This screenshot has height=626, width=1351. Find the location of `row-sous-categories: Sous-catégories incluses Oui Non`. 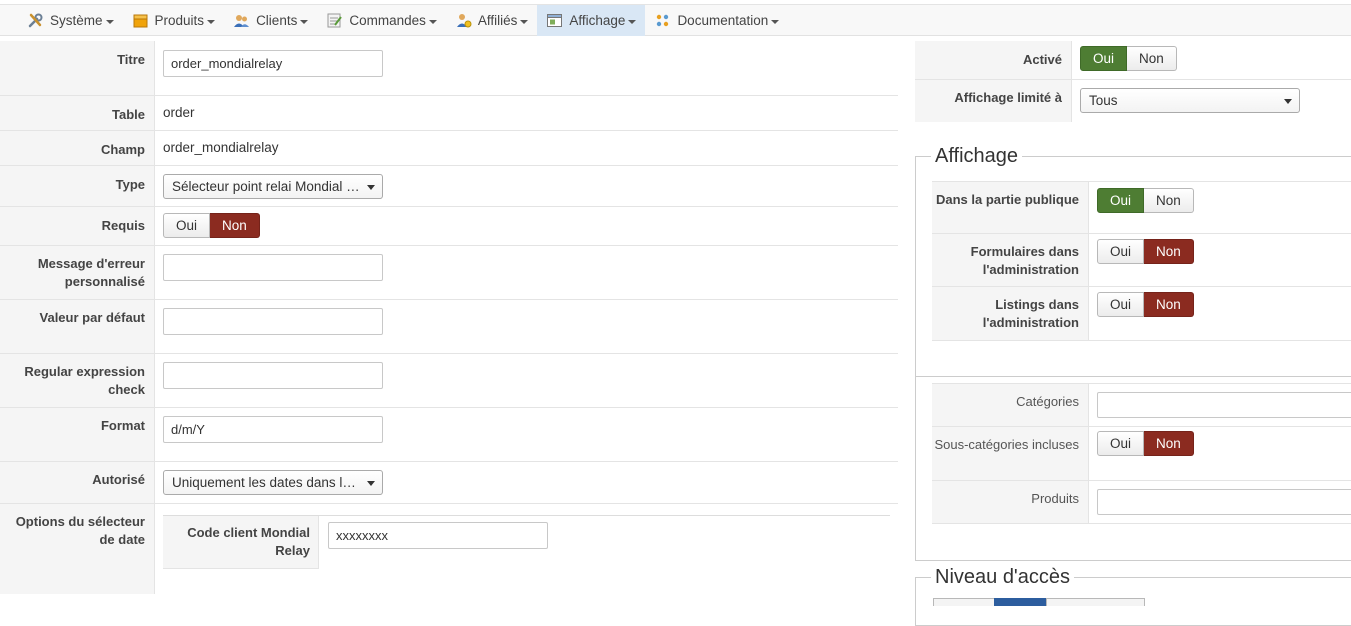

row-sous-categories: Sous-catégories incluses Oui Non is located at coordinates (1141, 454).